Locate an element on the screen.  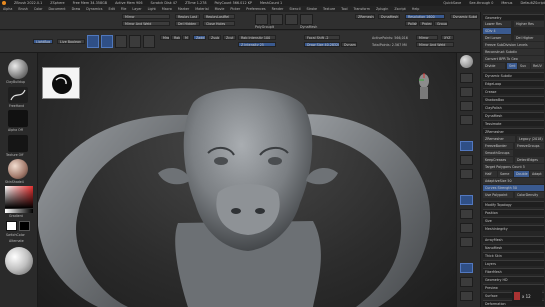
del-higher-button: Del Higher is located at coordinates (529, 38).